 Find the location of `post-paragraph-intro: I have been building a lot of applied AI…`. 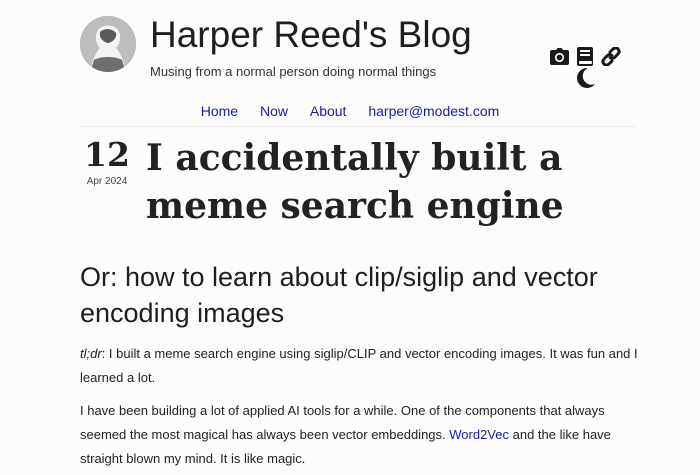

post-paragraph-intro: I have been building a lot of applied AI… is located at coordinates (363, 435).